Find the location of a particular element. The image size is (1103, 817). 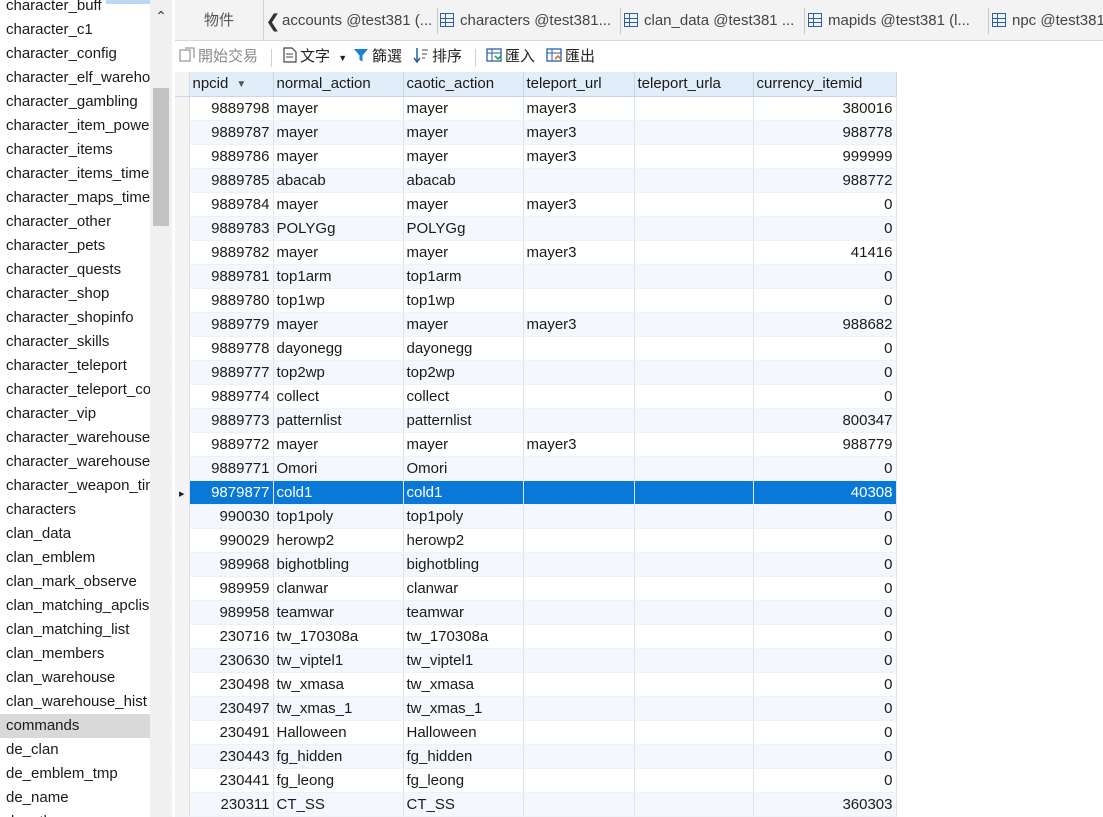

sort-desc-icon: ▼ is located at coordinates (241, 84).